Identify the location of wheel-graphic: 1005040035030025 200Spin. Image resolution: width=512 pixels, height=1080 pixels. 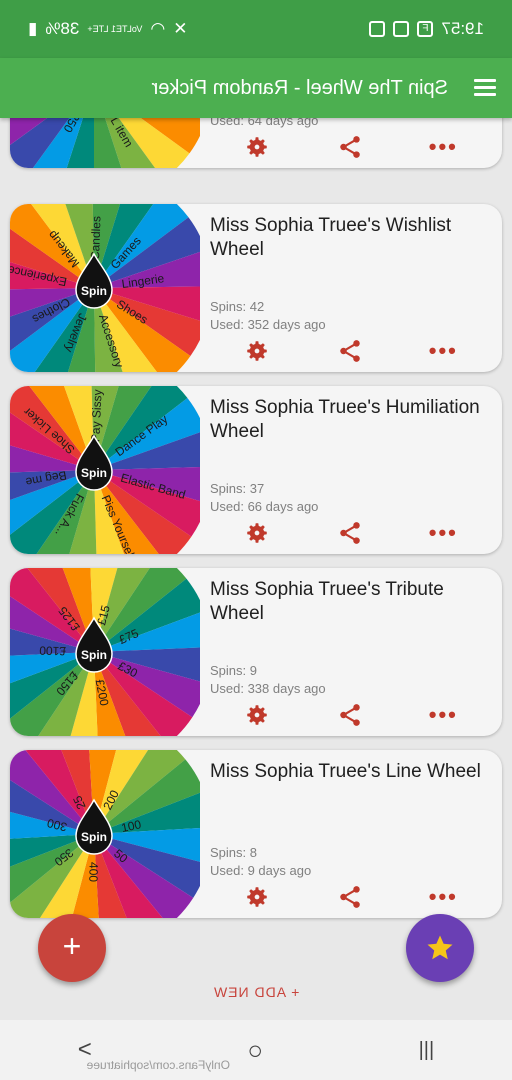
(105, 834).